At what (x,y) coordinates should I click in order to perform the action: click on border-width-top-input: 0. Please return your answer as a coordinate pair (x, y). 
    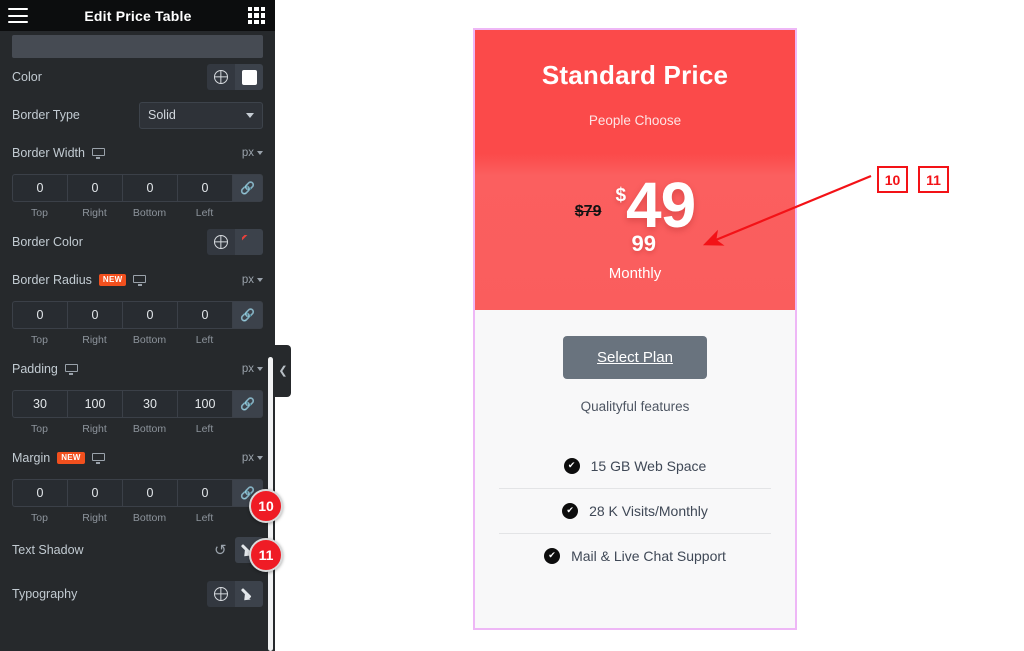
    Looking at the image, I should click on (39, 188).